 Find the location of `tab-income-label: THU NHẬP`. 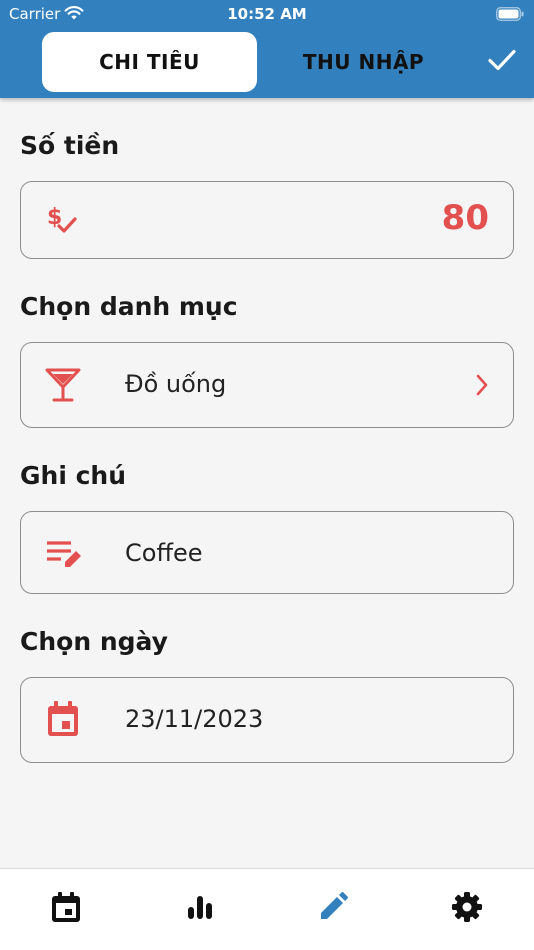

tab-income-label: THU NHẬP is located at coordinates (363, 62).